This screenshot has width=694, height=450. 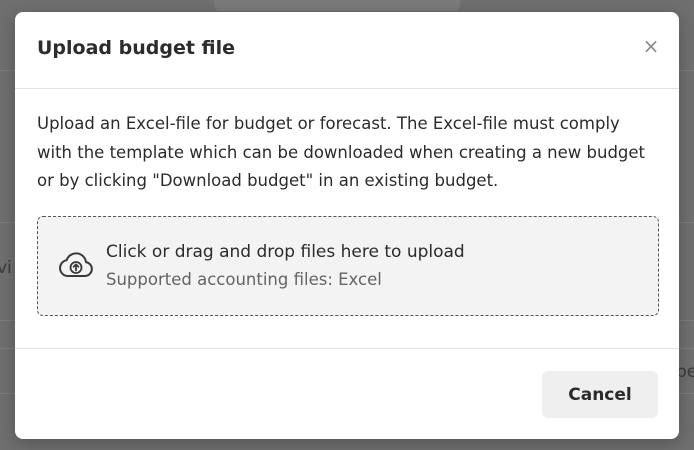 What do you see at coordinates (136, 48) in the screenshot?
I see `dialog-title: Upload budget file` at bounding box center [136, 48].